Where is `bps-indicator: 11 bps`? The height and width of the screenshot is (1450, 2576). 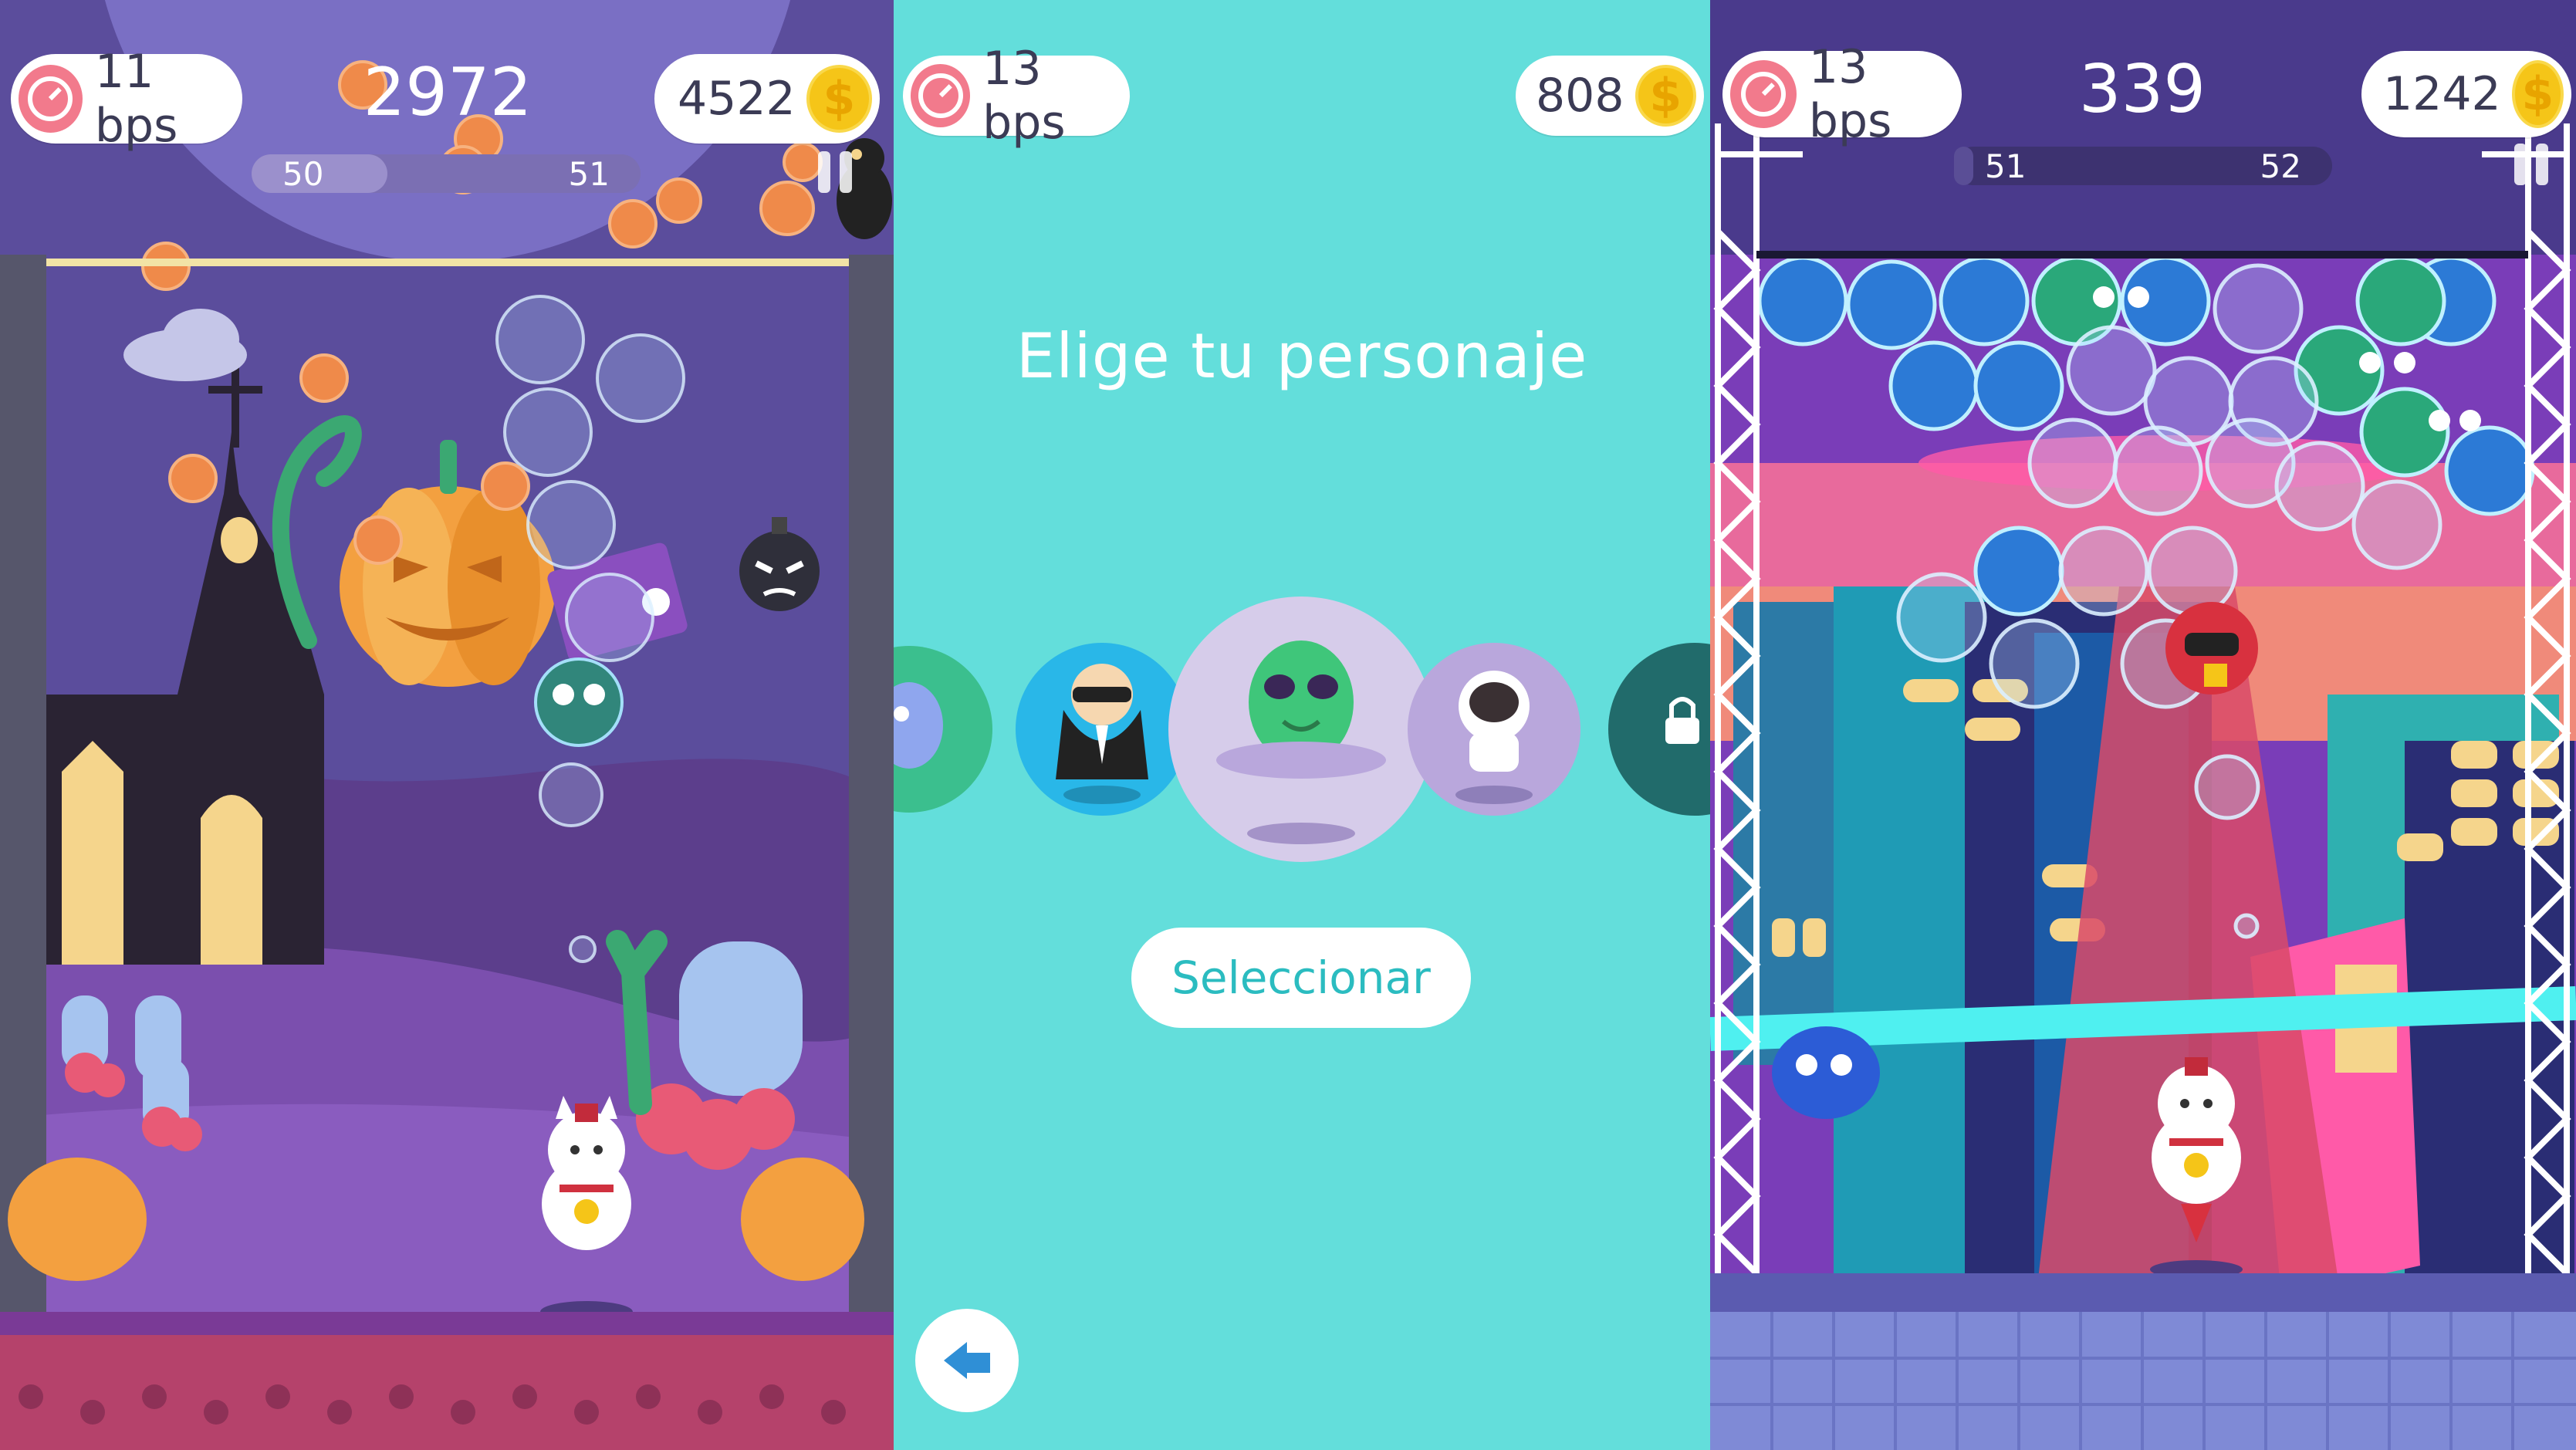
bps-indicator: 11 bps is located at coordinates (126, 99).